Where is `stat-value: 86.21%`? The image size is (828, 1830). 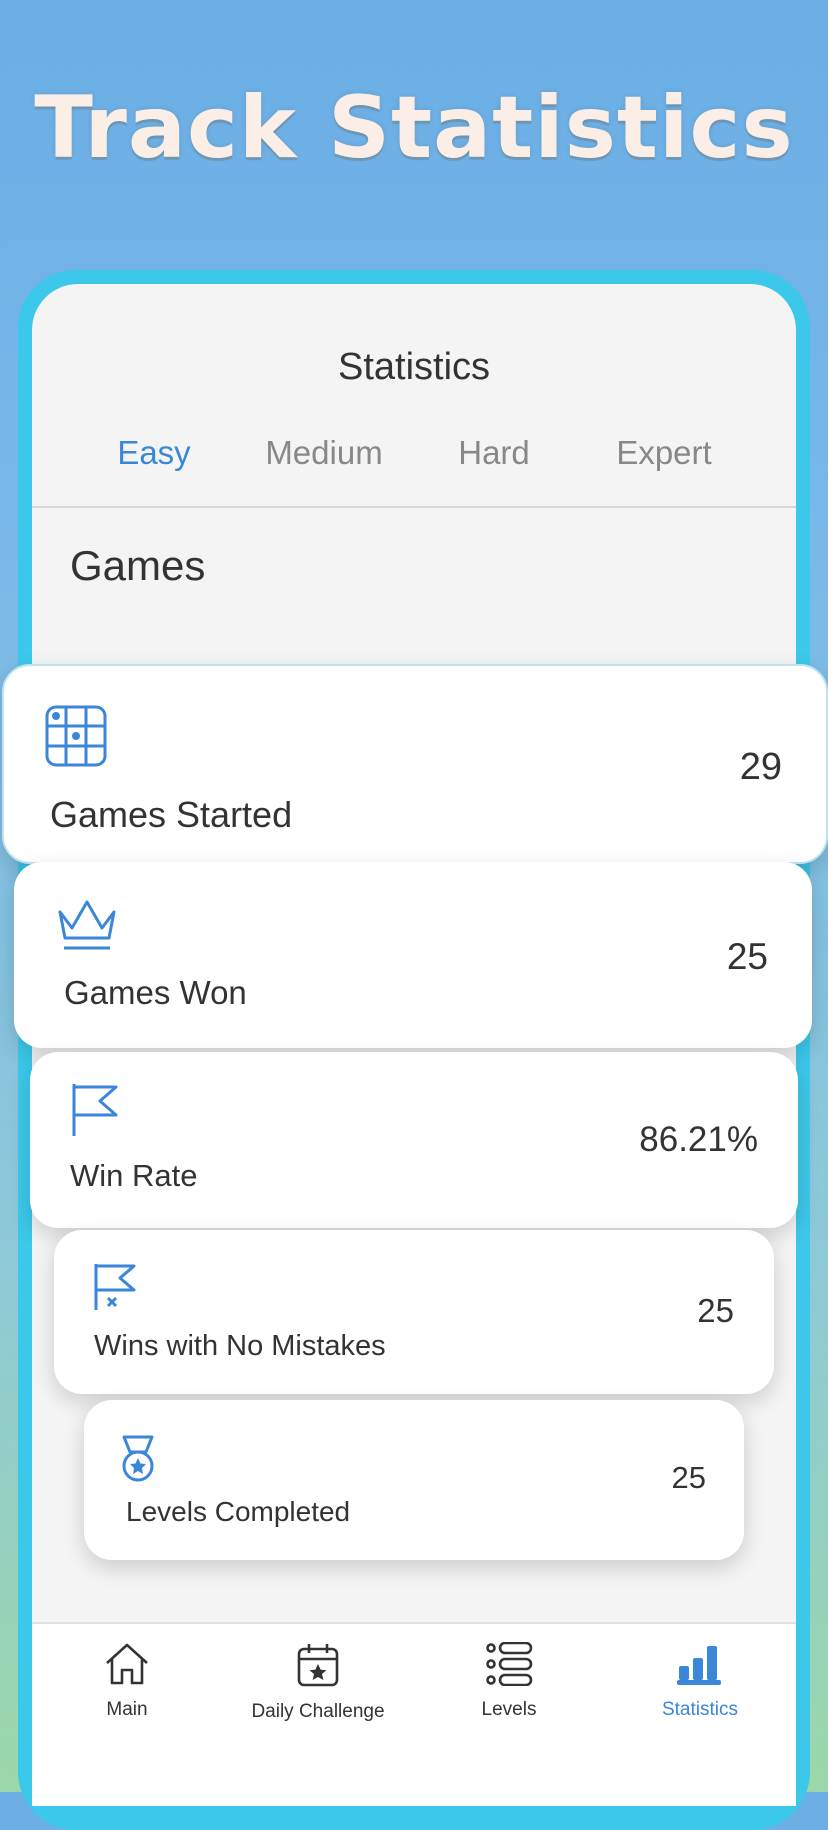 stat-value: 86.21% is located at coordinates (698, 1139).